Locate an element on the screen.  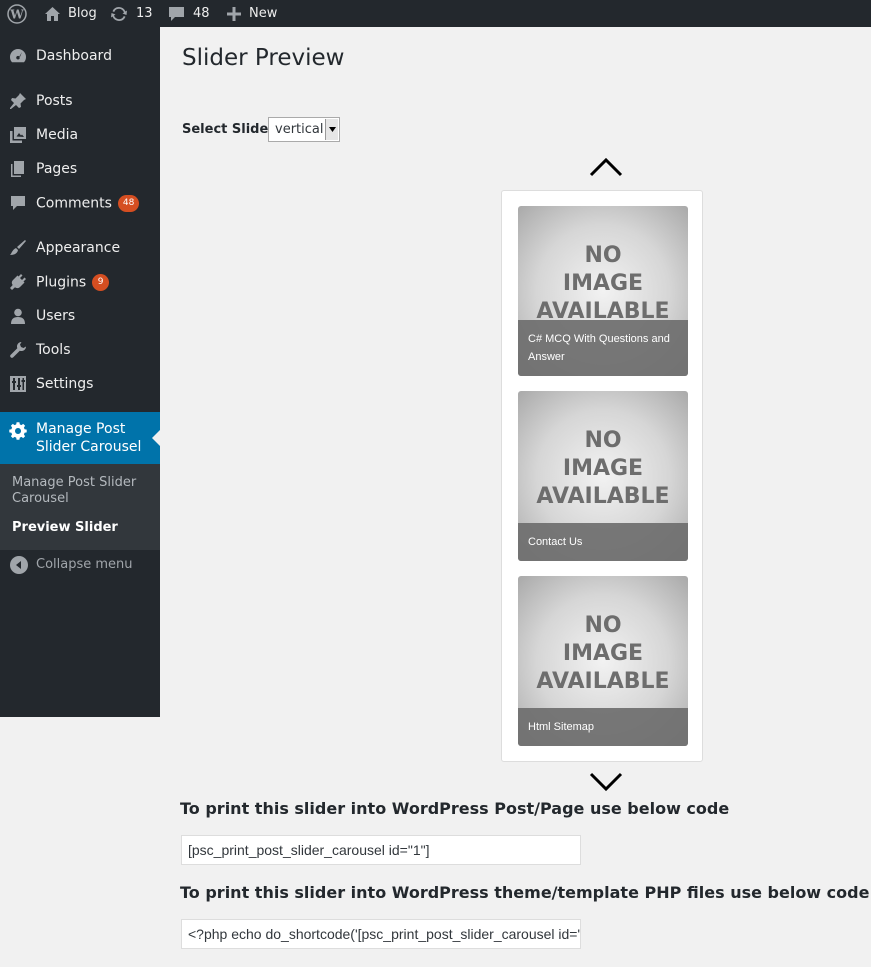
sidebar-item-users: Users is located at coordinates (80, 316).